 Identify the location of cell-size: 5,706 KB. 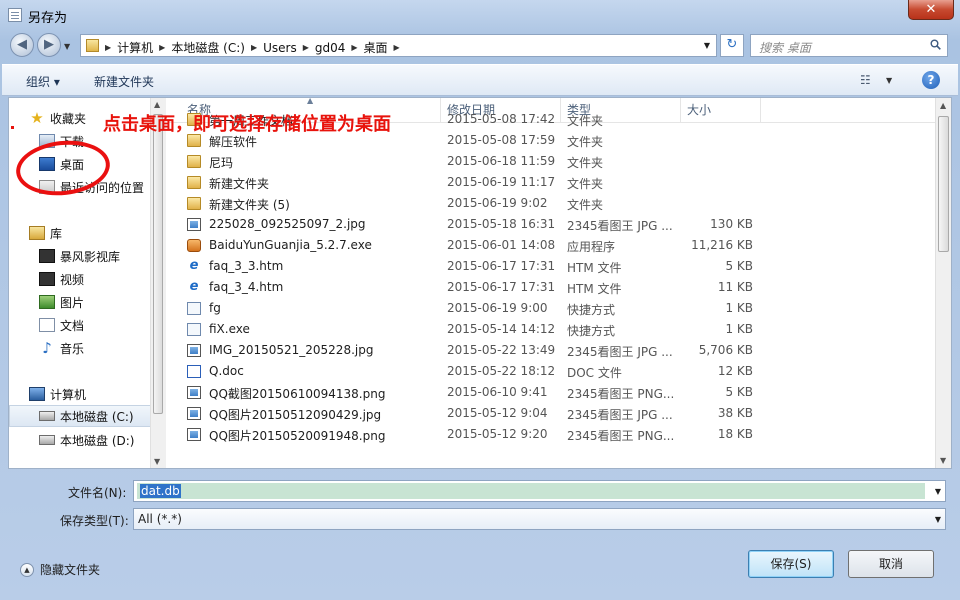
(725, 350).